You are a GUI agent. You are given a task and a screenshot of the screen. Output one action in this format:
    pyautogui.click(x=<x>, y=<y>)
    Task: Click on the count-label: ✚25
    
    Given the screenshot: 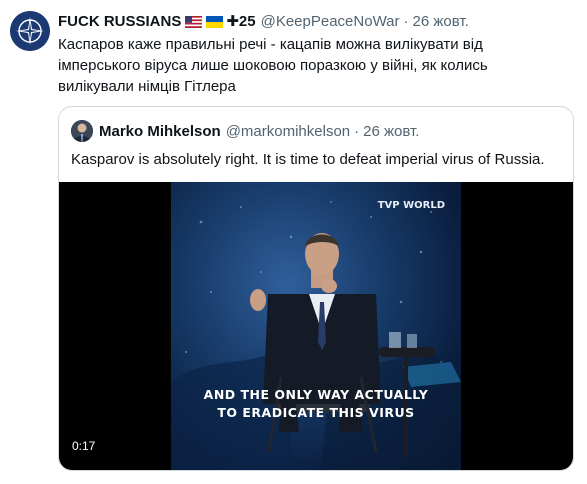 What is the action you would take?
    pyautogui.click(x=241, y=21)
    